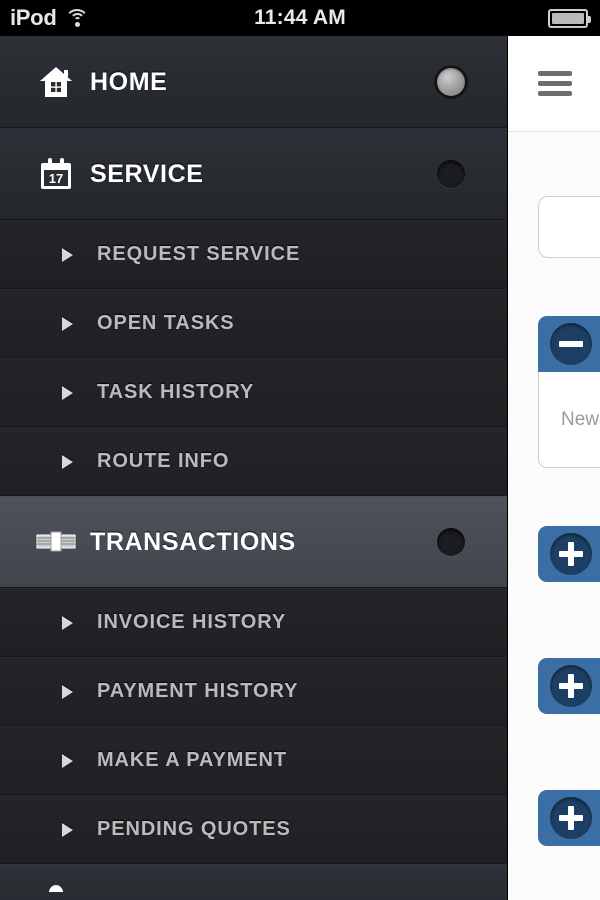  What do you see at coordinates (166, 323) in the screenshot?
I see `sidebar-subitem-label: OPEN TASKS` at bounding box center [166, 323].